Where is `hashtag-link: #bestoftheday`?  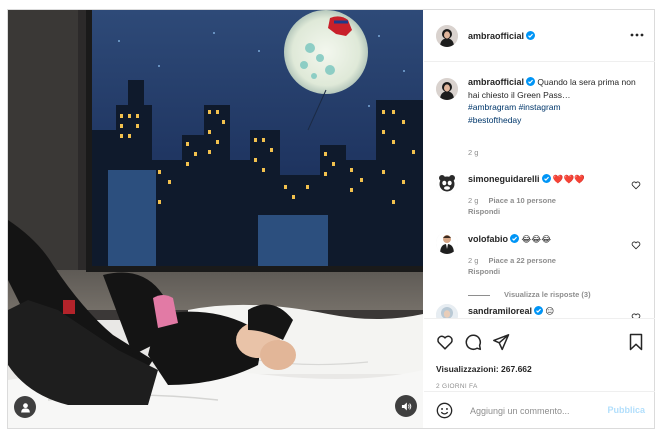 hashtag-link: #bestoftheday is located at coordinates (494, 120).